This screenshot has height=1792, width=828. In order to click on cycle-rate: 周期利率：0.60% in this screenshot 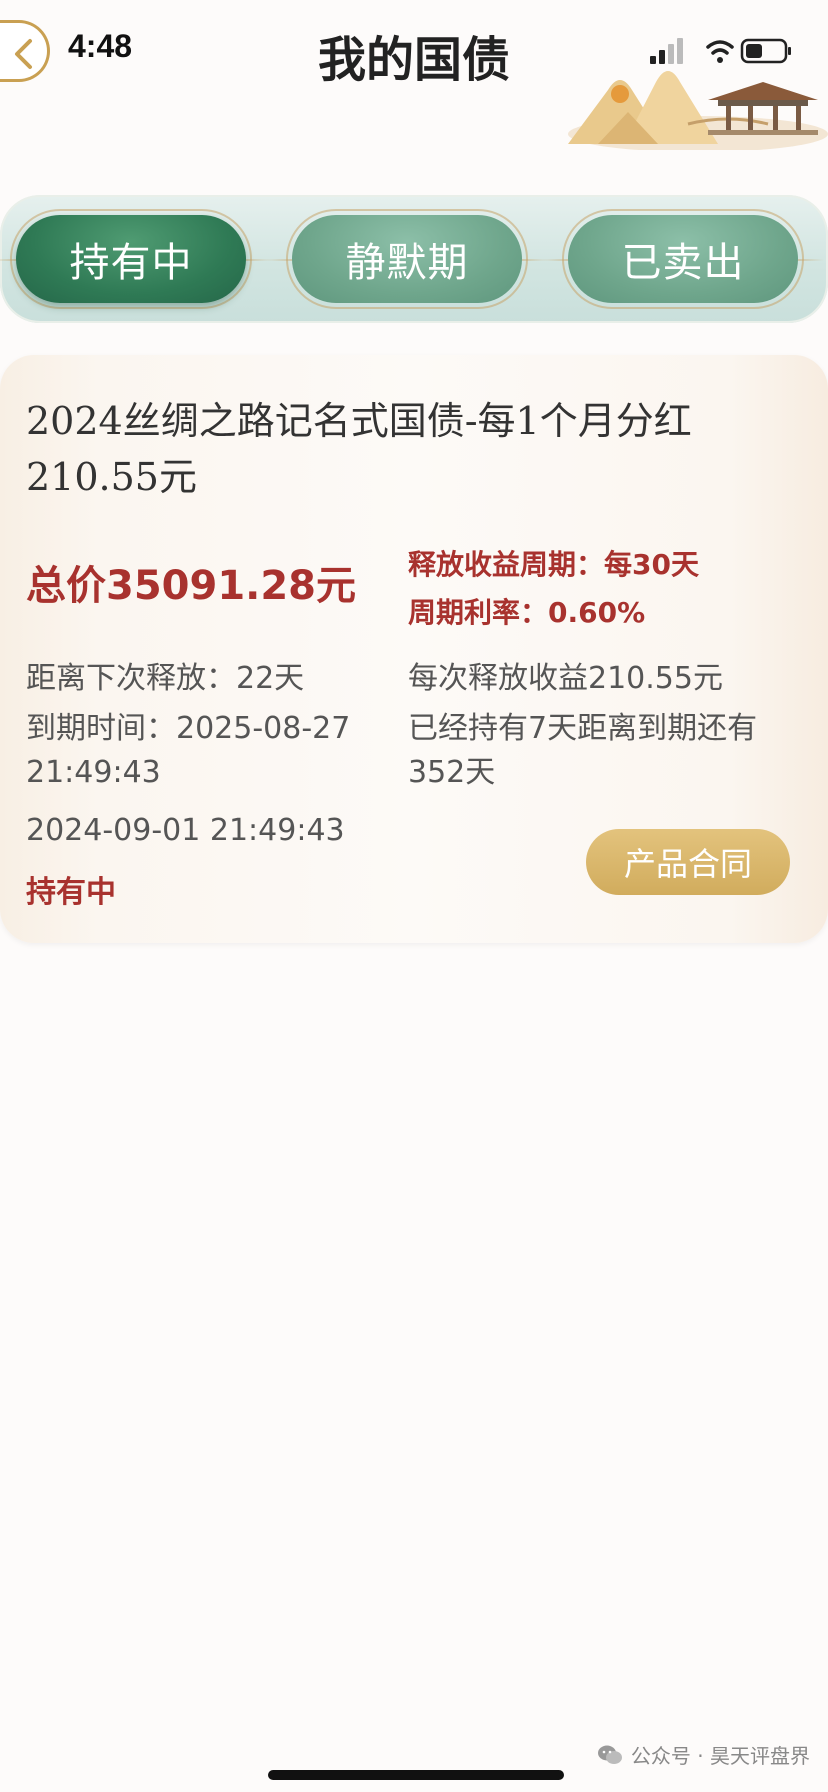, I will do `click(527, 612)`.